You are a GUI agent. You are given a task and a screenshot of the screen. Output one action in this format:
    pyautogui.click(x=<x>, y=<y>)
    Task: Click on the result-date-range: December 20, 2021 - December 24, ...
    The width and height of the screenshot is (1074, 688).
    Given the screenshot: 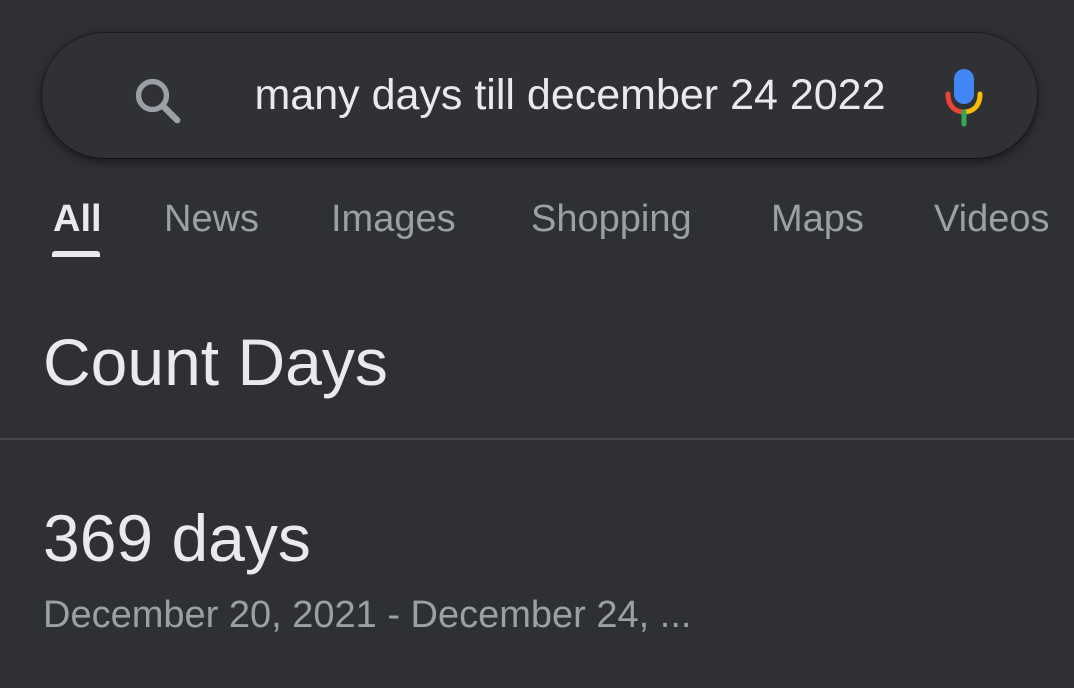 What is the action you would take?
    pyautogui.click(x=367, y=615)
    